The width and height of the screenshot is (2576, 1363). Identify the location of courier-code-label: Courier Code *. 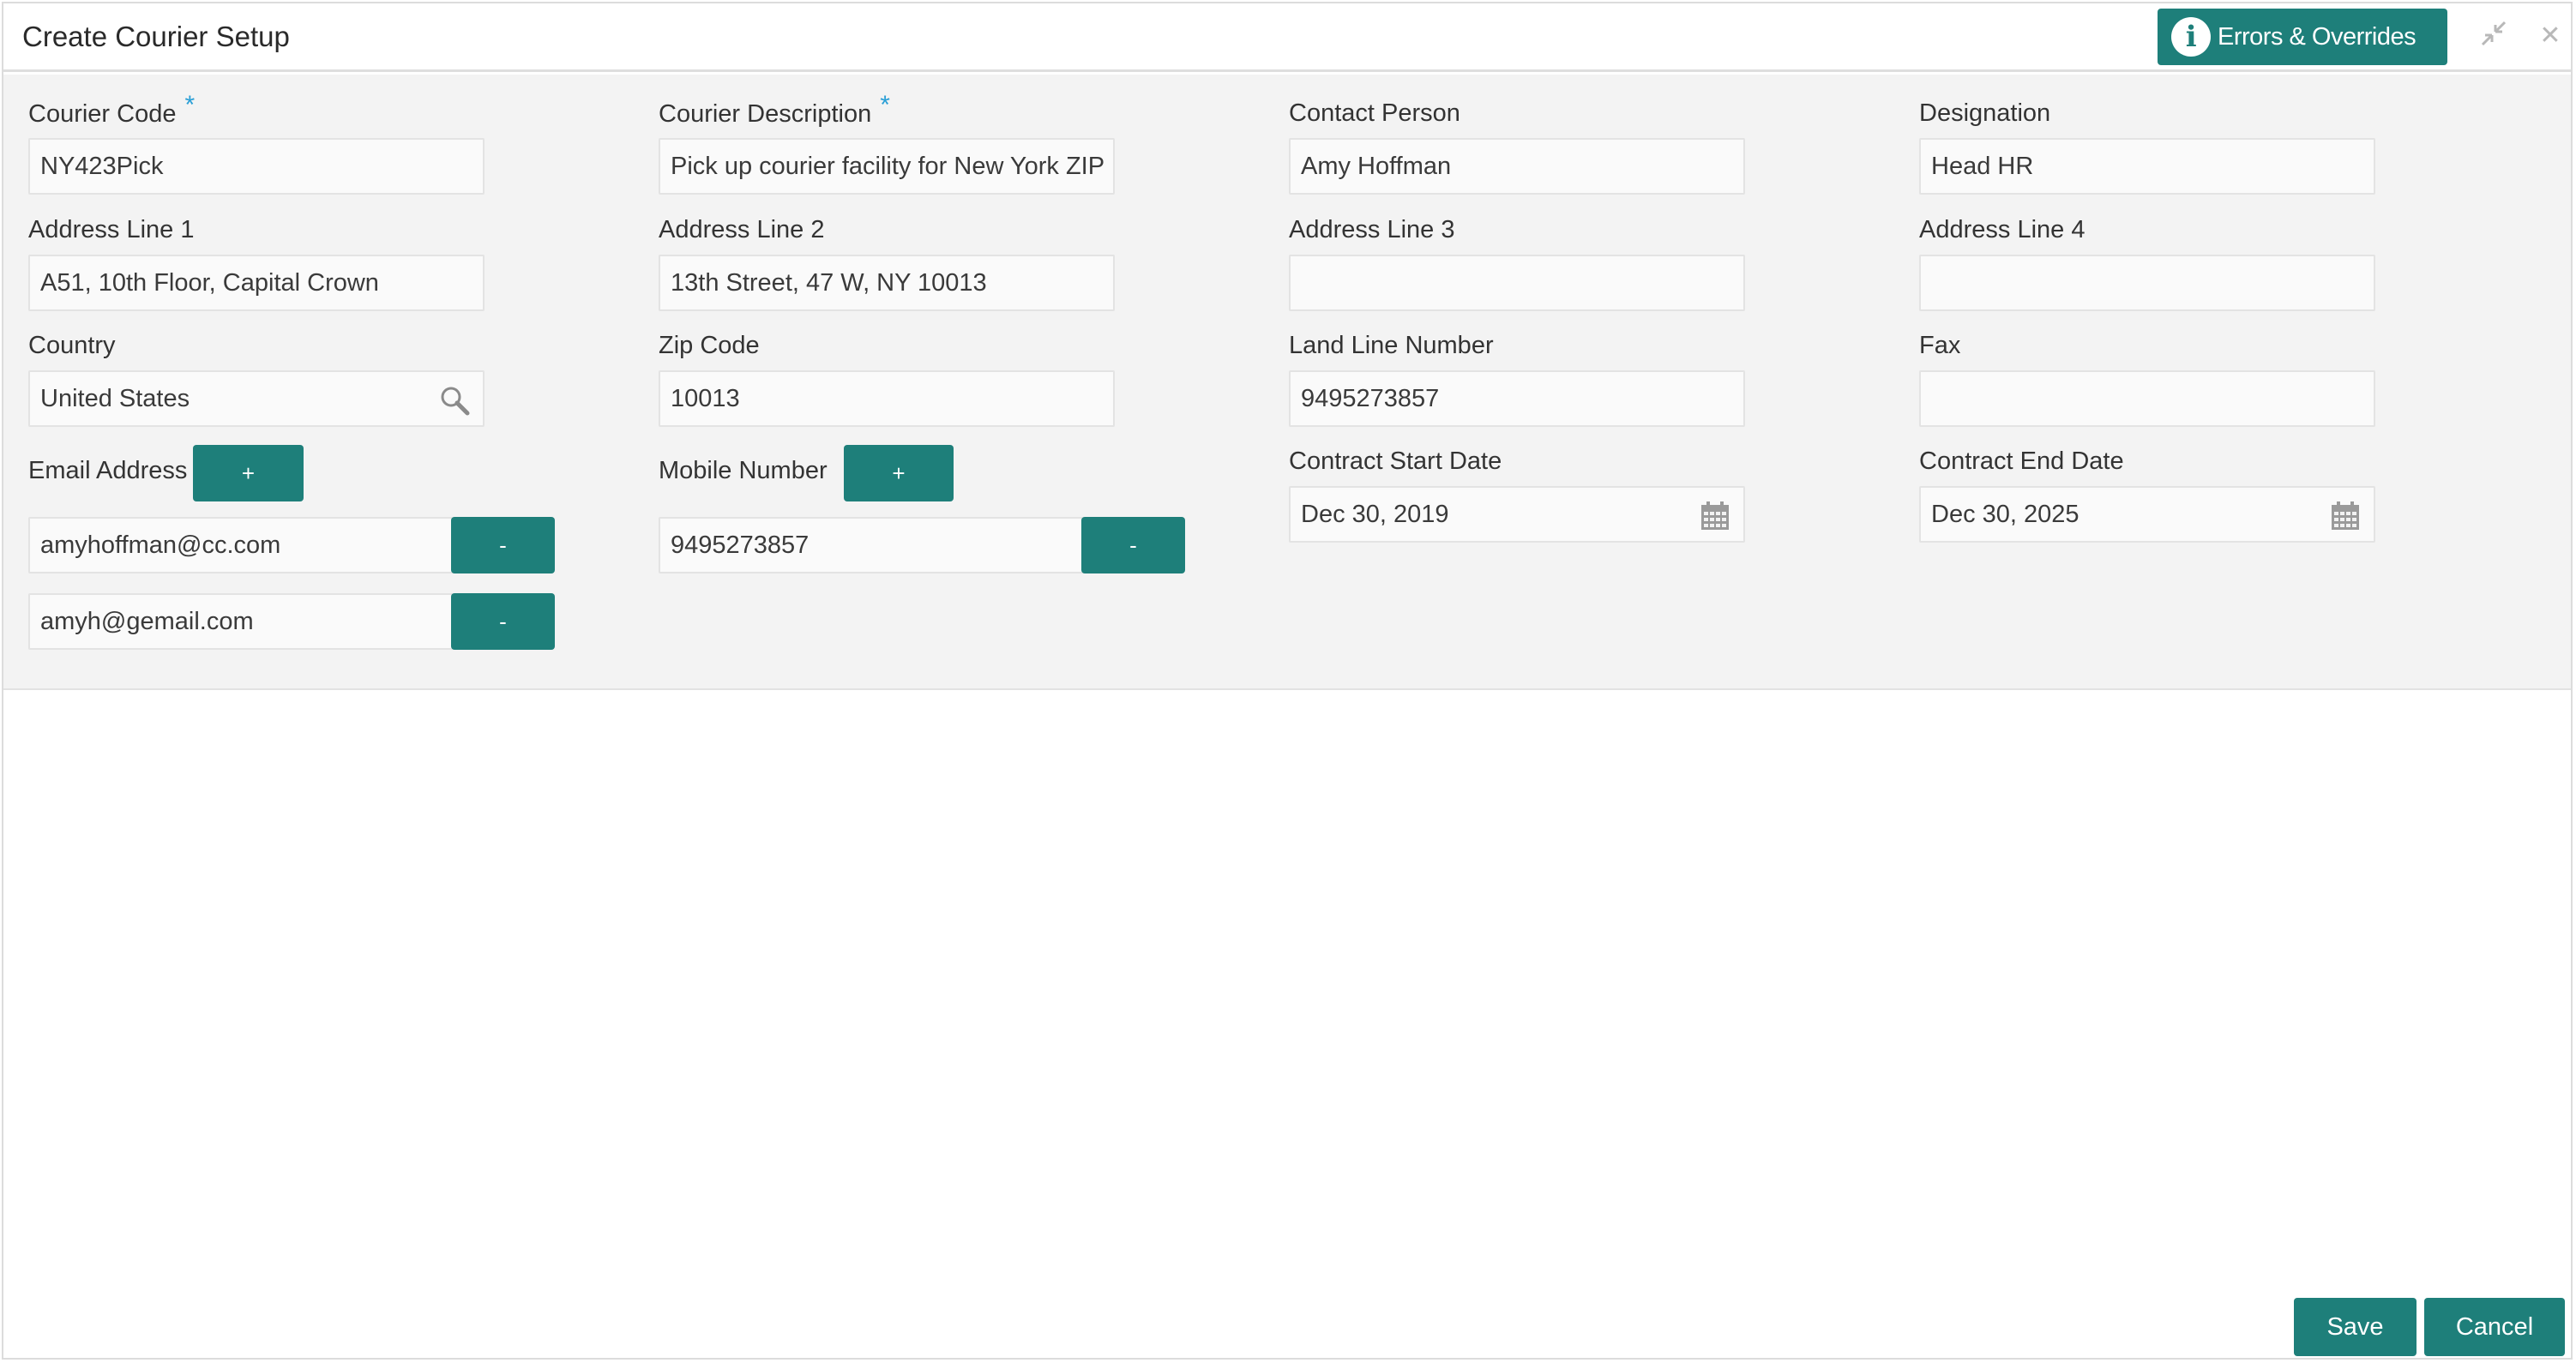
(111, 110).